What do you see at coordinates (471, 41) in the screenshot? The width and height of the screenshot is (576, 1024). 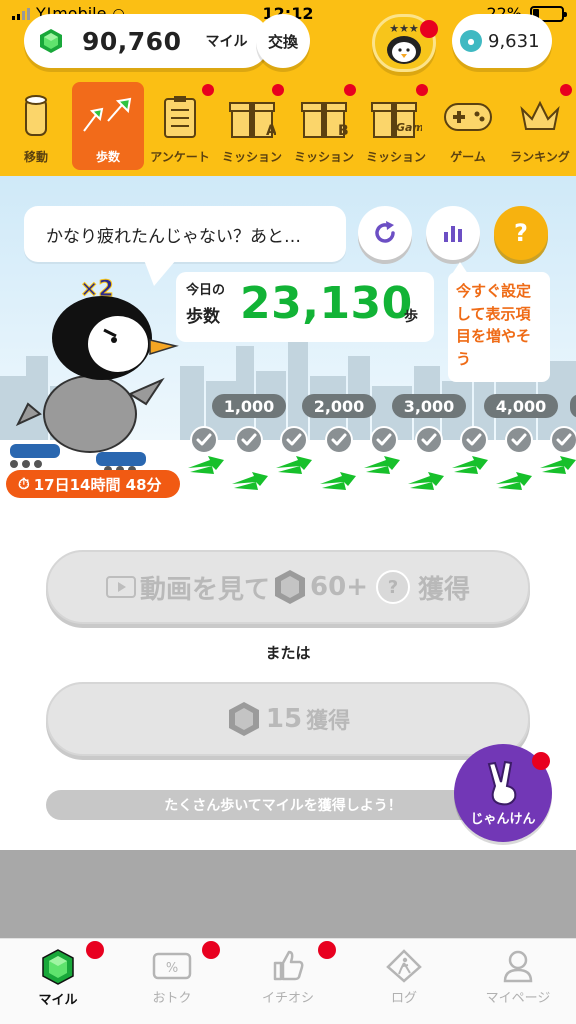 I see `coin-icon: ●` at bounding box center [471, 41].